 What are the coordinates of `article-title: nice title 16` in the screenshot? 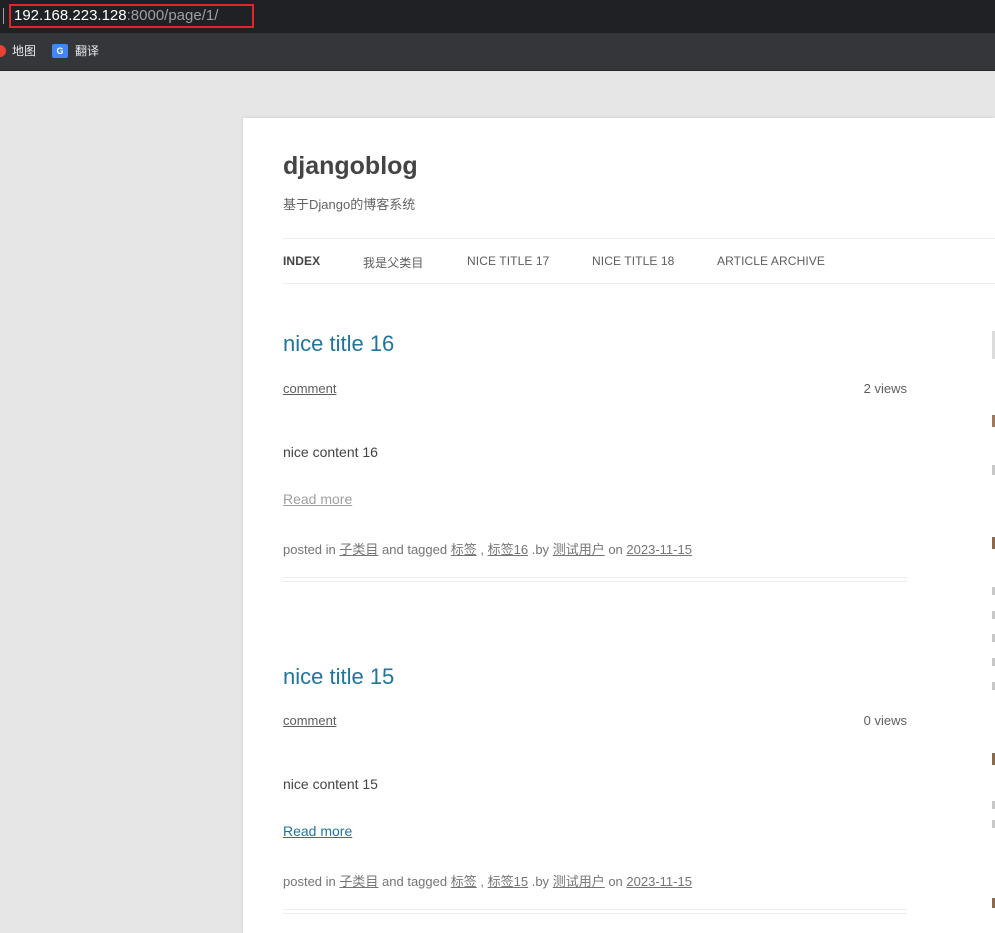 It's located at (338, 344).